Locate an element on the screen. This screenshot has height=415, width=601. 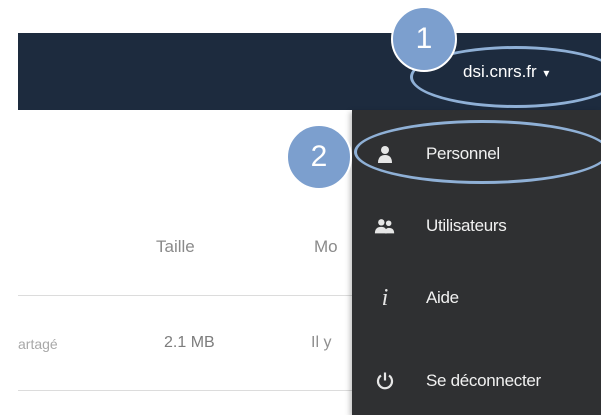
menu-item-utilisateurs: Utilisateurs is located at coordinates (476, 226).